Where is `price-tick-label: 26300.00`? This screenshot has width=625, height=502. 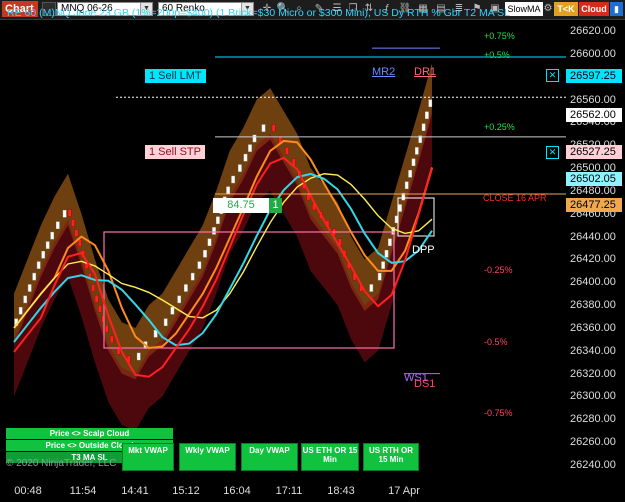 price-tick-label: 26300.00 is located at coordinates (593, 396).